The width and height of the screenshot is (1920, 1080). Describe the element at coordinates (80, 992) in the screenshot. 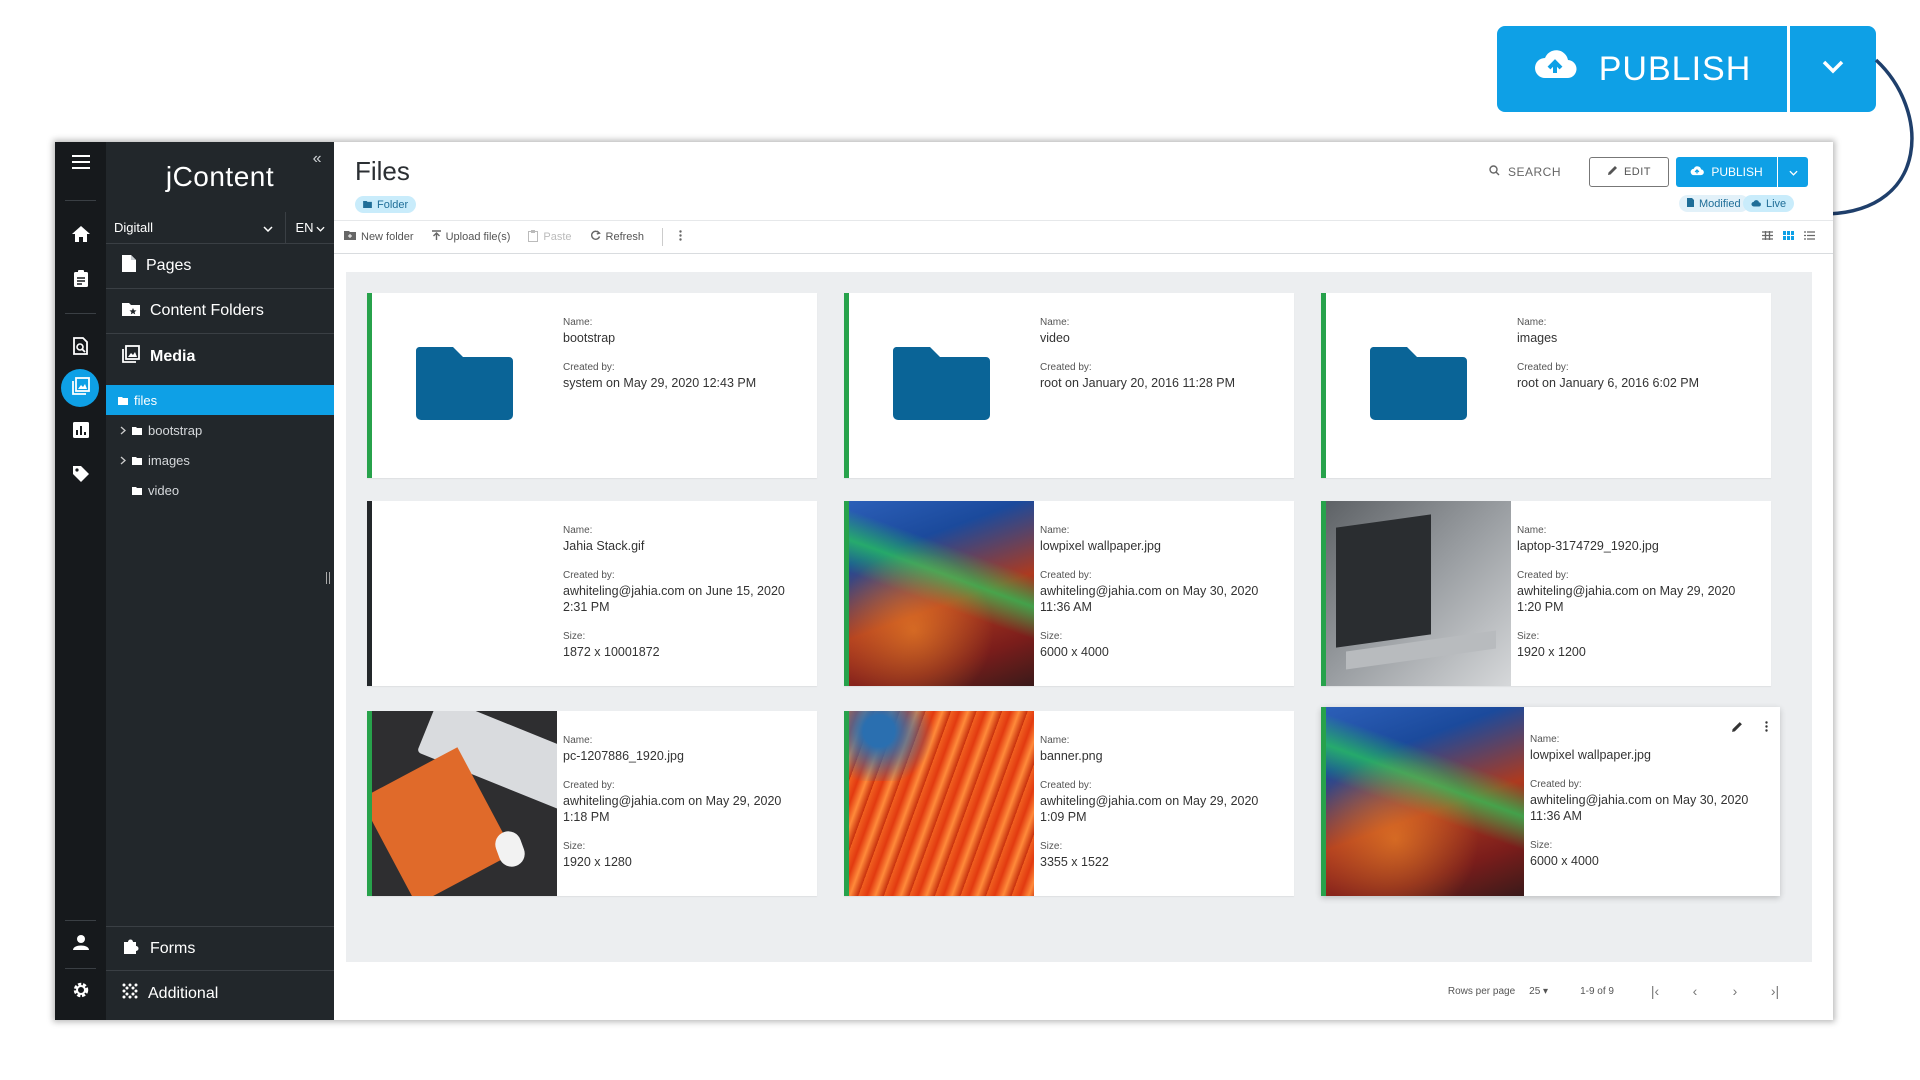

I see `settings-button` at that location.